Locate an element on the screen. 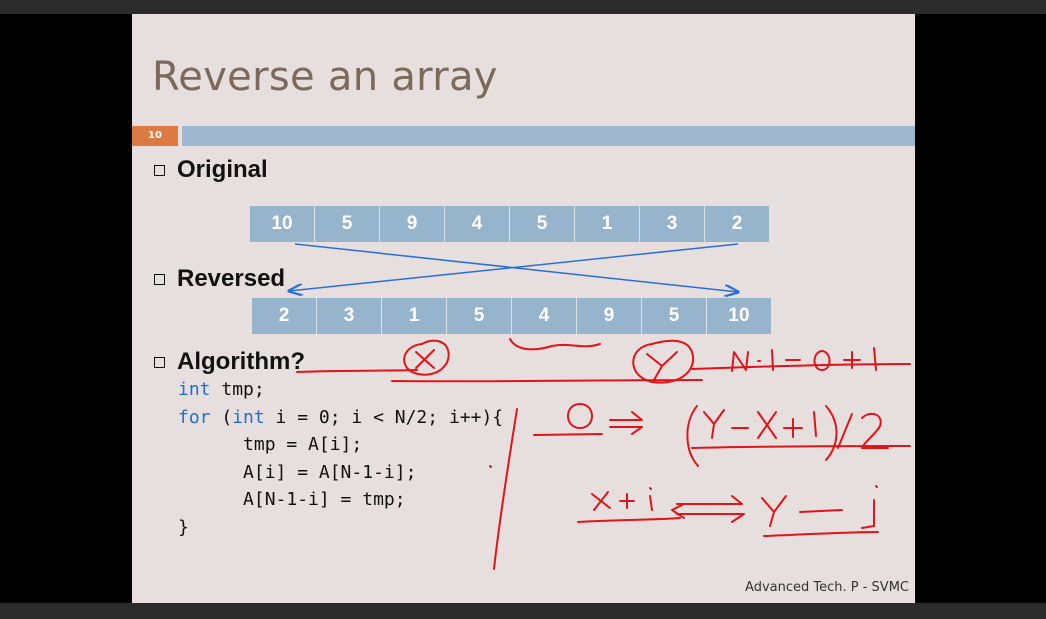  ink-letter-y2 is located at coordinates (714, 424).